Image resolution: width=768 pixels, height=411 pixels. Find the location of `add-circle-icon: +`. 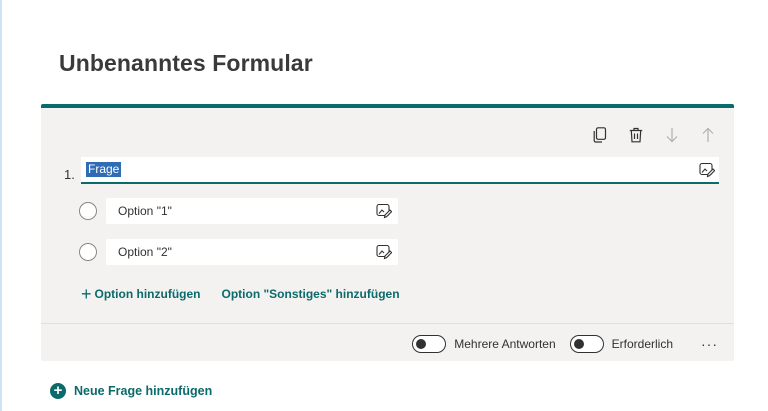

add-circle-icon: + is located at coordinates (58, 391).